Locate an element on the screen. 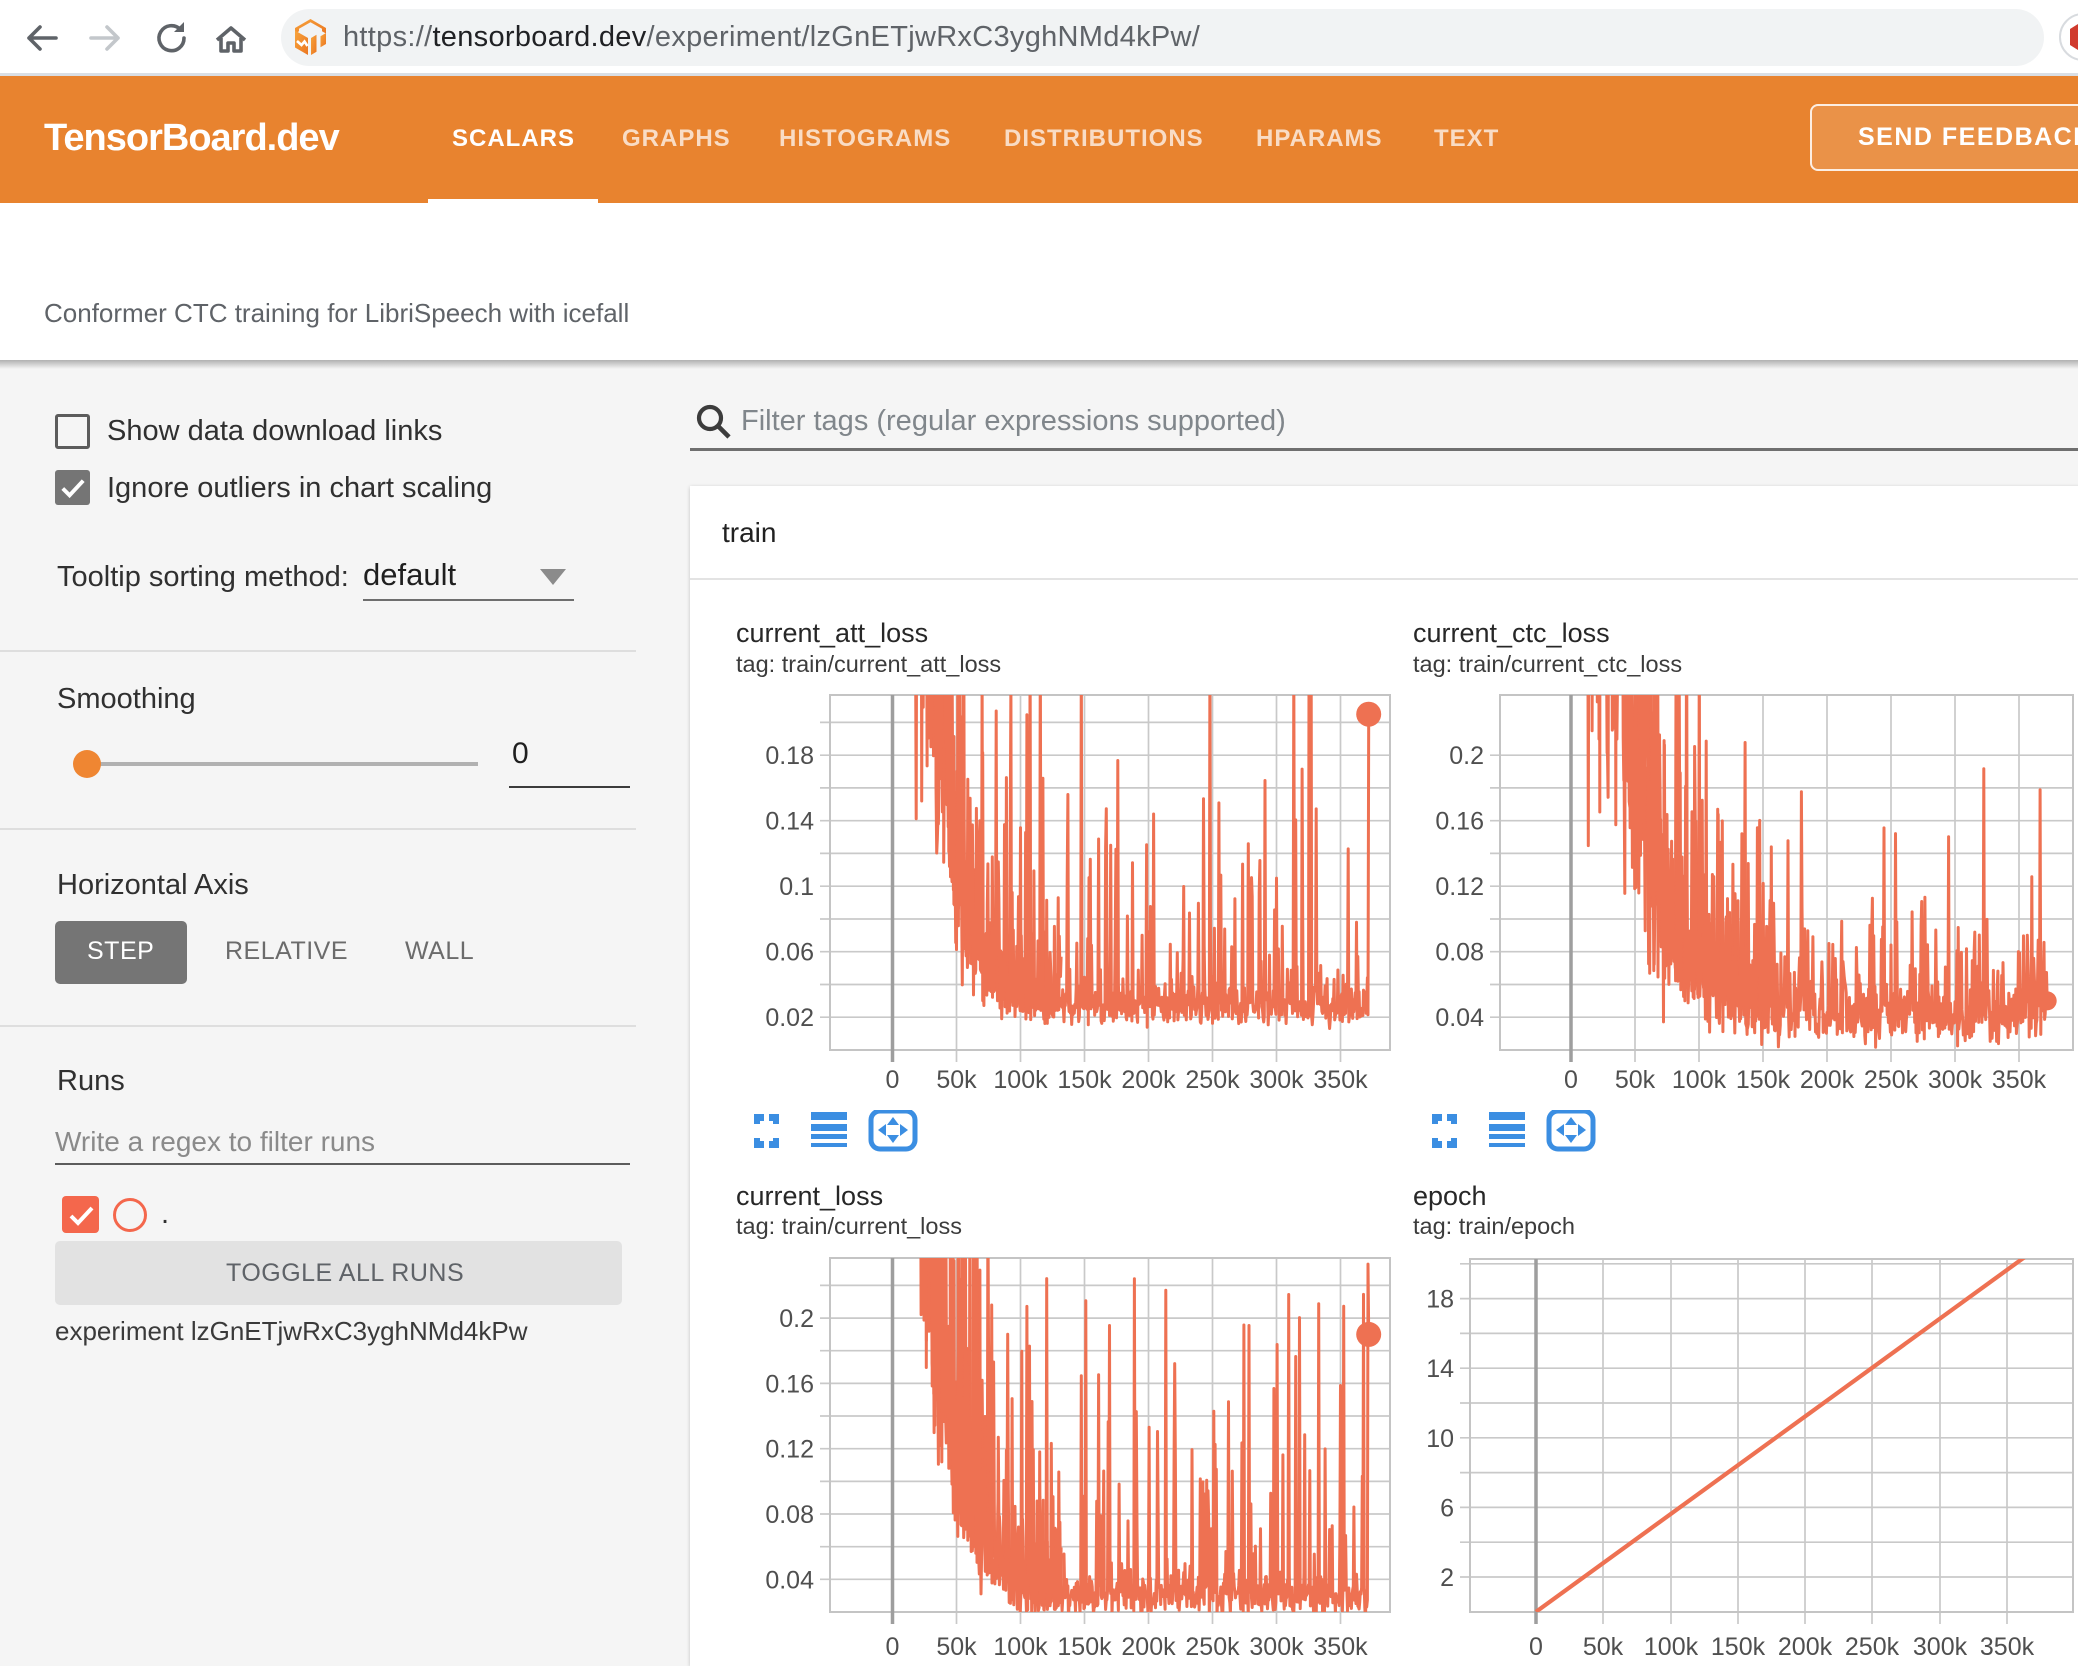  svg-text: 0.06 is located at coordinates (789, 953).